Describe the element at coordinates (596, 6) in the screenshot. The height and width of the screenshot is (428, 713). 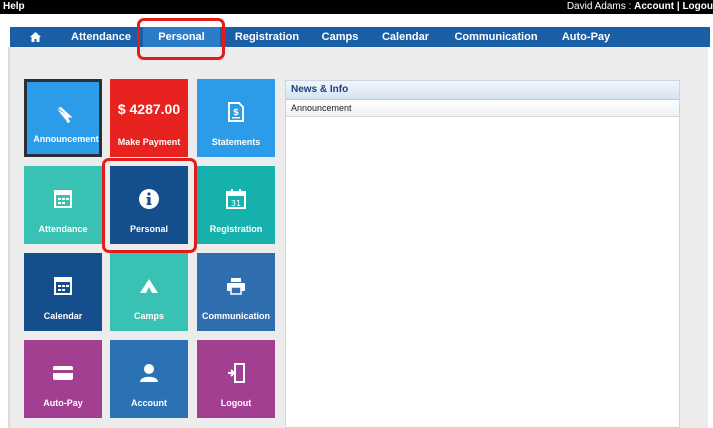
I see `user-name: David Adams` at that location.